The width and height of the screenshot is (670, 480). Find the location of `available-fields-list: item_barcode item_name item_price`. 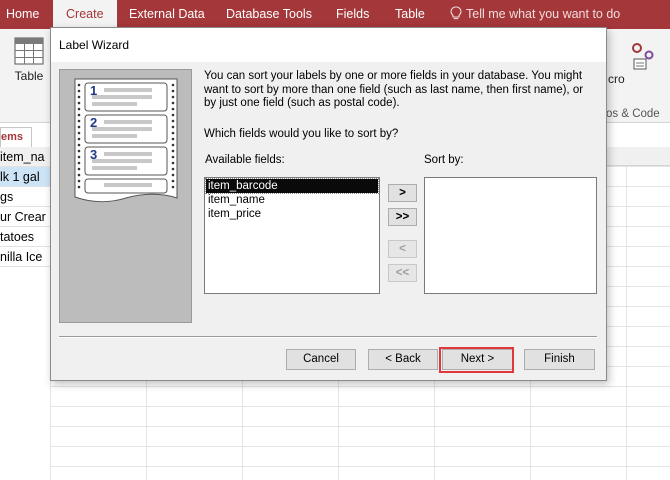

available-fields-list: item_barcode item_name item_price is located at coordinates (292, 235).